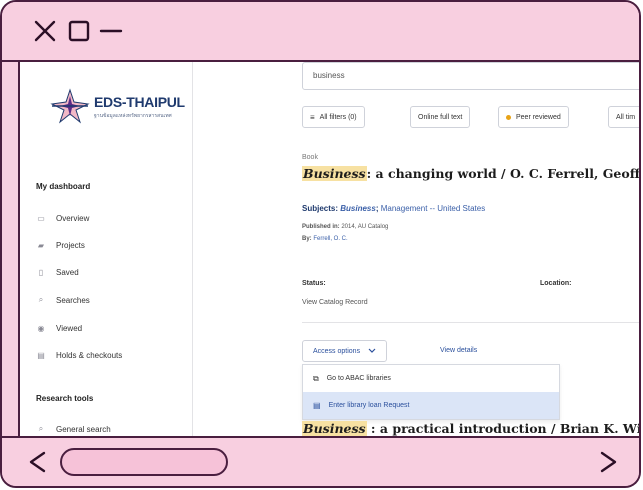  I want to click on sidebar-item-searches: ⌕ Searches, so click(111, 300).